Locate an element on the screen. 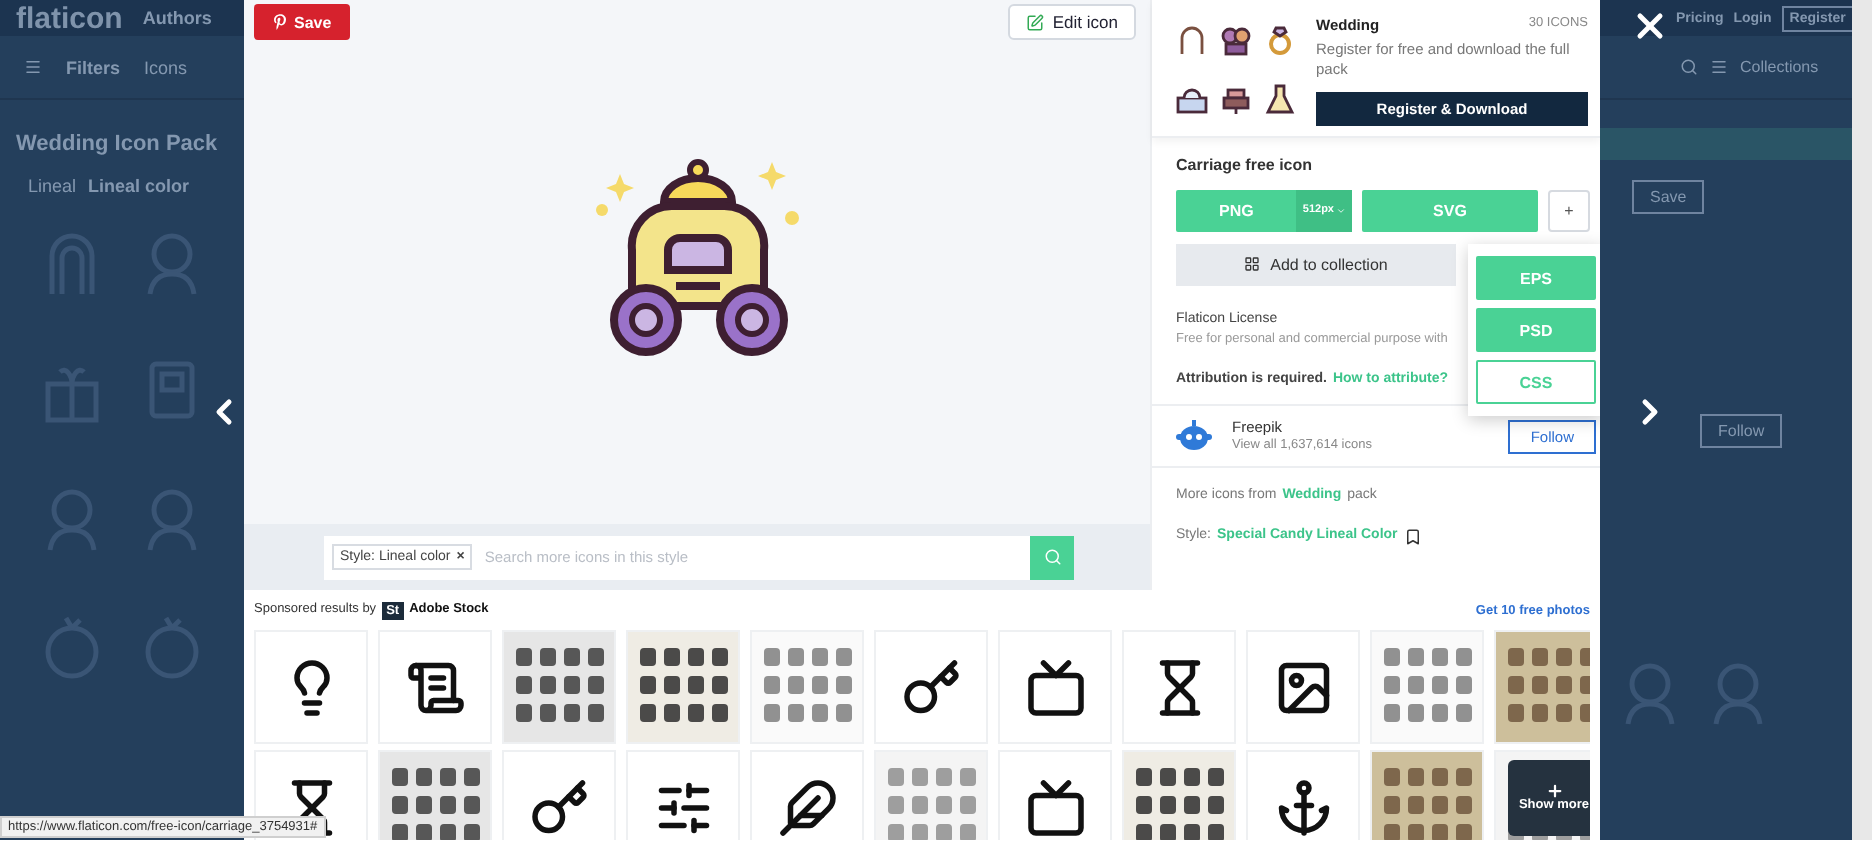  follow-button: Follow is located at coordinates (1741, 431).